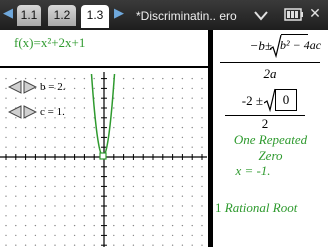 This screenshot has width=328, height=247. Describe the element at coordinates (261, 15) in the screenshot. I see `chevron-down-icon` at that location.